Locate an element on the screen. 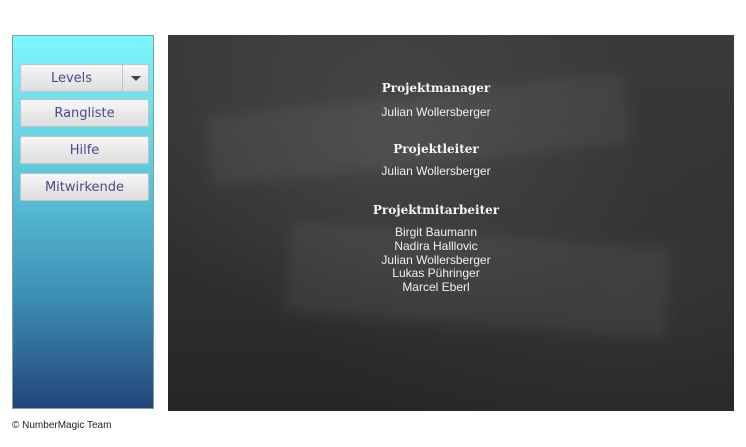 This screenshot has width=746, height=447. hilfe-label: Hilfe is located at coordinates (84, 150).